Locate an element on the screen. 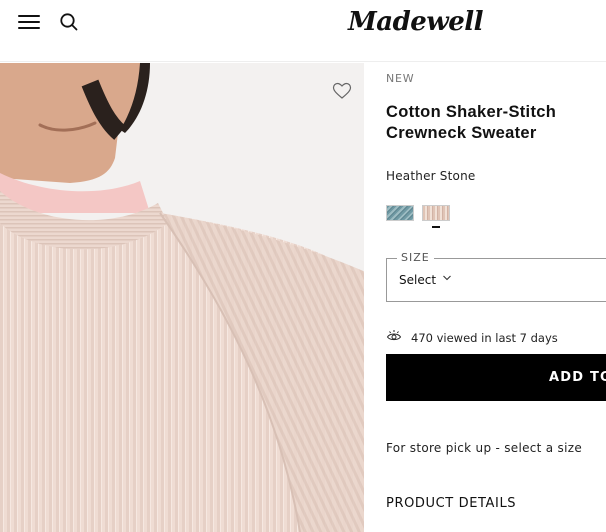 The height and width of the screenshot is (532, 606). new-badge: NEW is located at coordinates (400, 78).